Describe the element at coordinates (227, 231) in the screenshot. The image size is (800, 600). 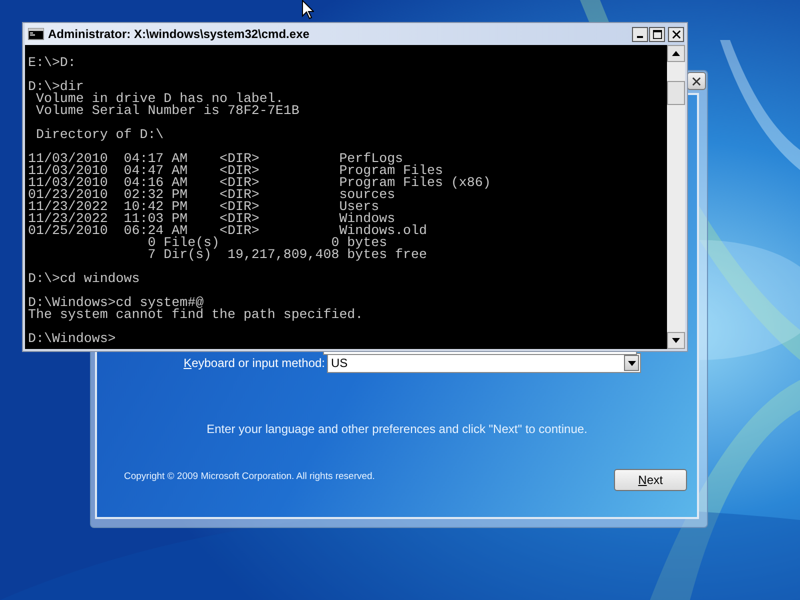
I see `console-line: 01/25/2010 06:24 AM <DIR> Windows.old` at that location.